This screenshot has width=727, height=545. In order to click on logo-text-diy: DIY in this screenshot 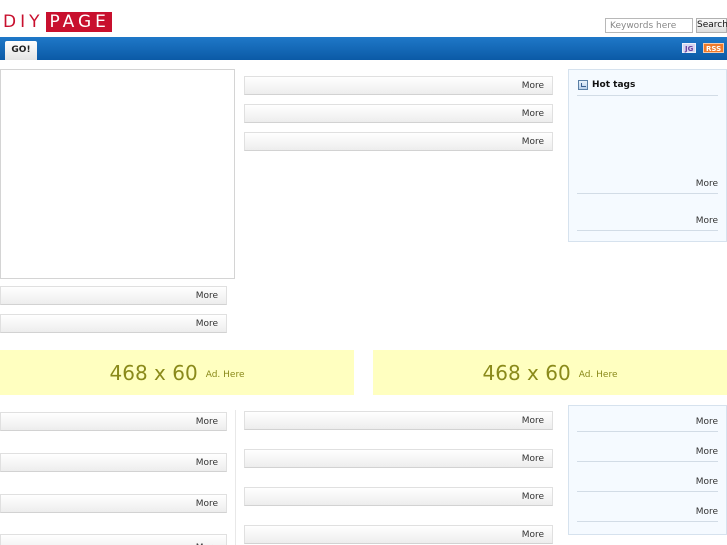, I will do `click(23, 22)`.